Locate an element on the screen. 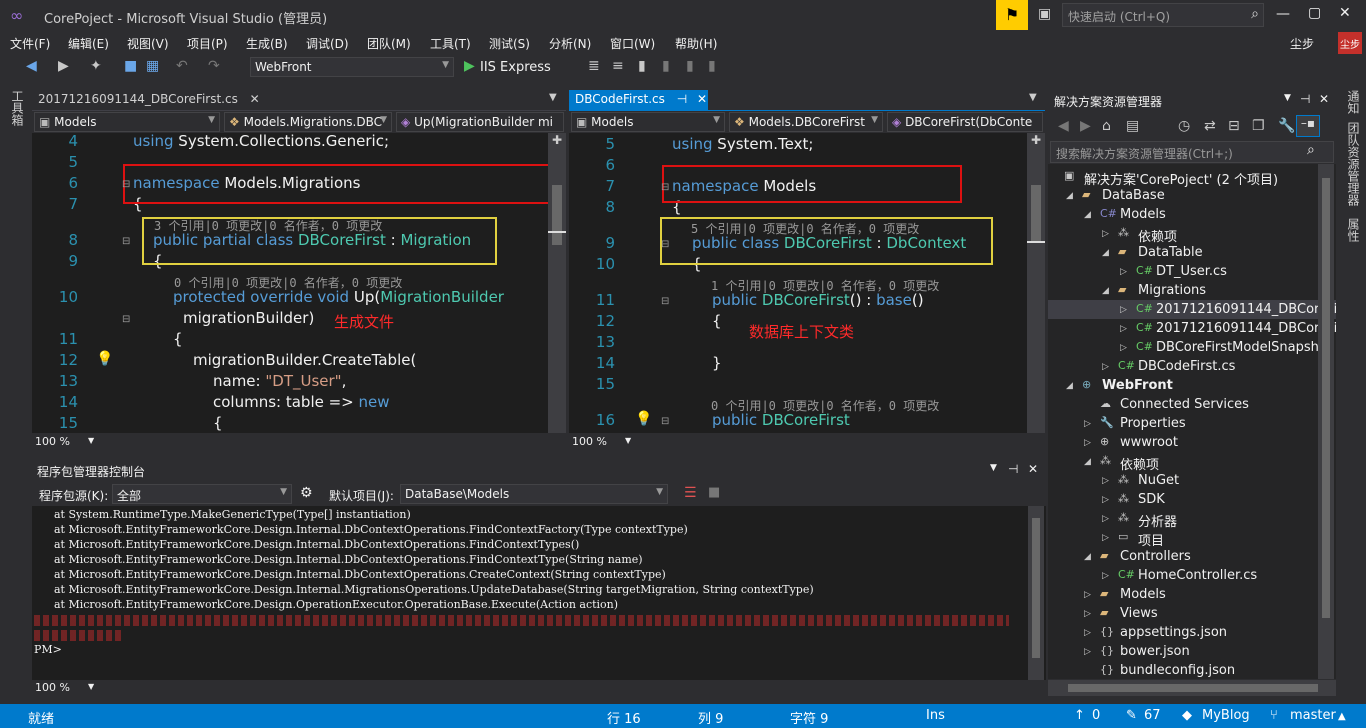 Image resolution: width=1366 pixels, height=728 pixels. tree-item: bower.json is located at coordinates (1155, 651).